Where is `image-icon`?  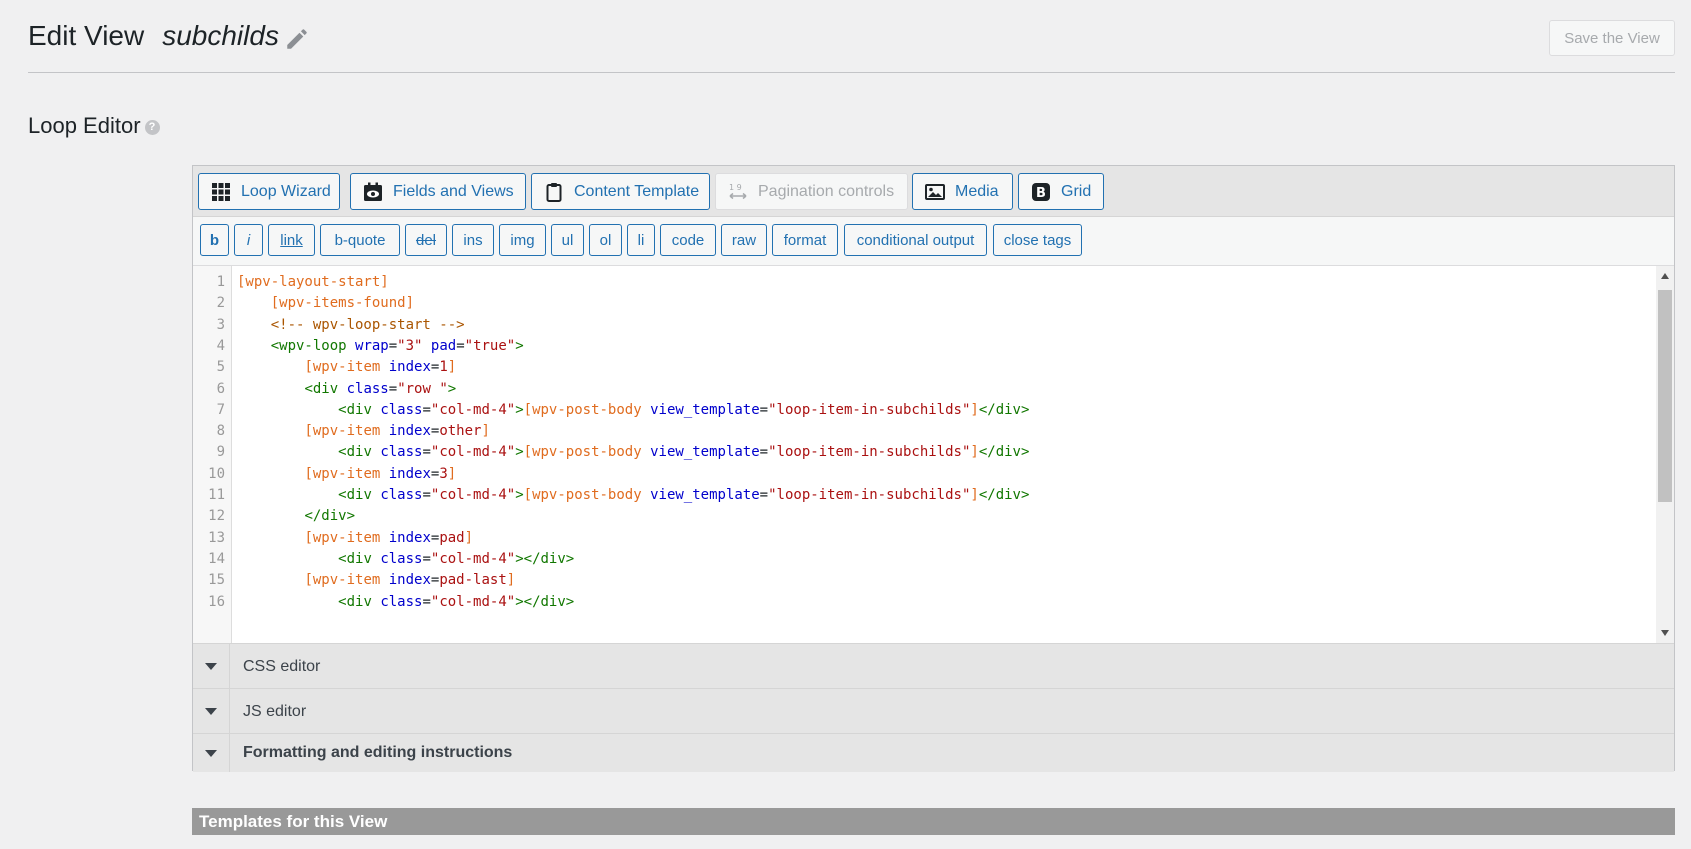
image-icon is located at coordinates (935, 191).